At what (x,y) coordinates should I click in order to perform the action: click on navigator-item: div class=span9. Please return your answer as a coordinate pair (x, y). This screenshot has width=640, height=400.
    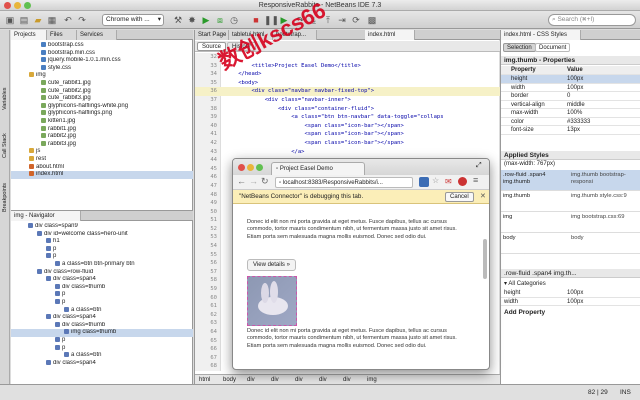
    Looking at the image, I should click on (102, 227).